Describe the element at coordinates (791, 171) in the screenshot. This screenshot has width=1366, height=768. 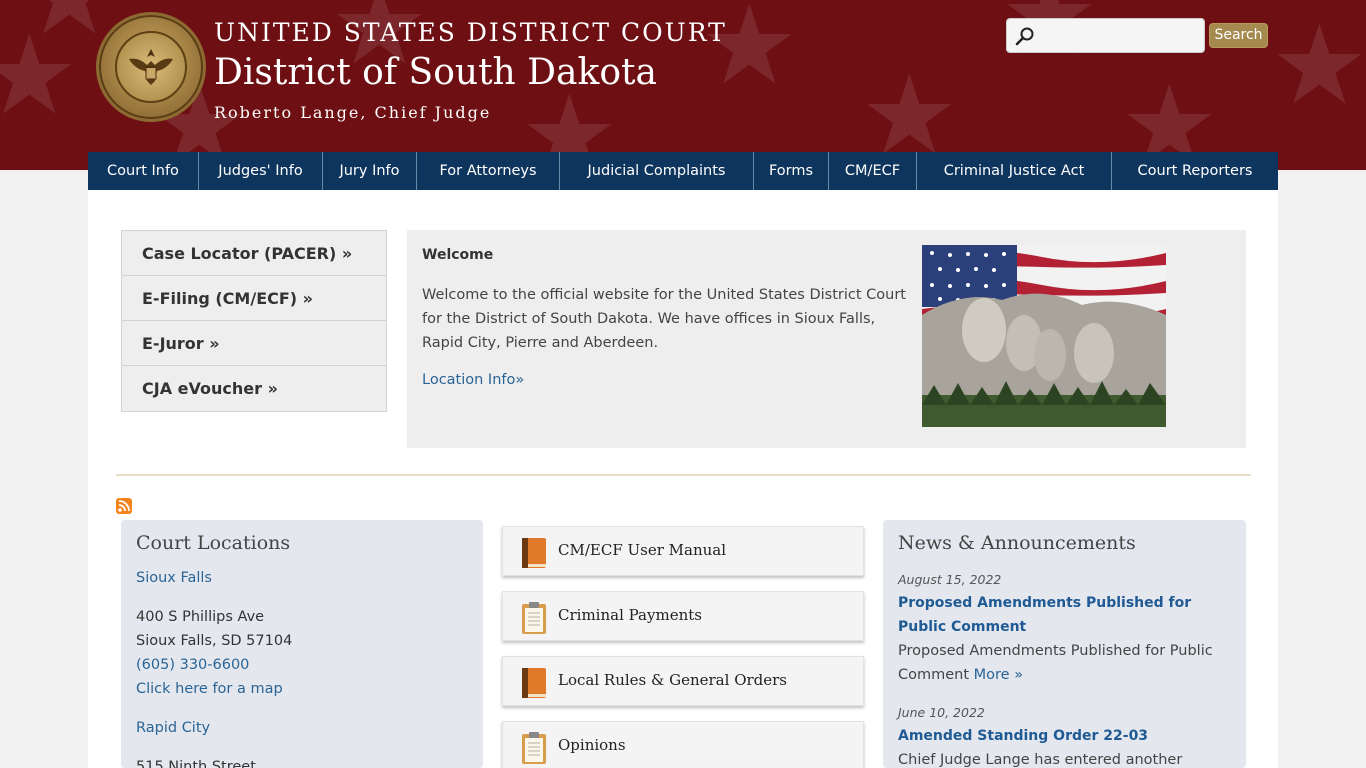
I see `nav-forms: Forms` at that location.